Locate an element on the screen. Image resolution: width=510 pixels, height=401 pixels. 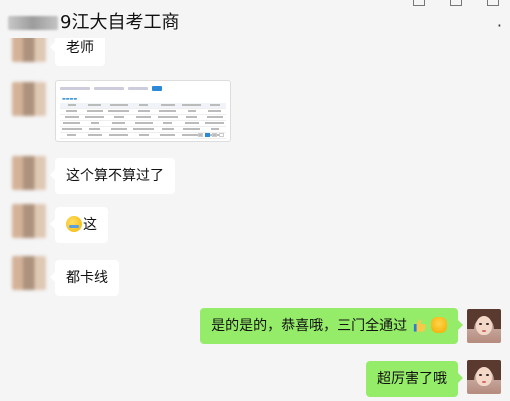
message-text: 超厉害了哦 is located at coordinates (412, 379).